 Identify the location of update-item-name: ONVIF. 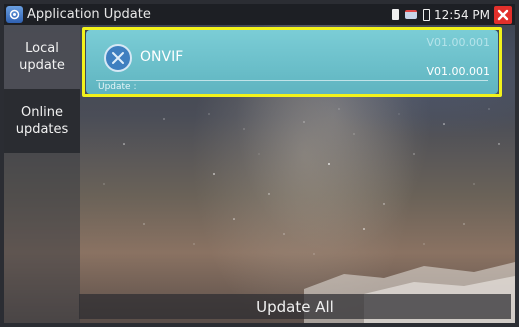
(162, 57).